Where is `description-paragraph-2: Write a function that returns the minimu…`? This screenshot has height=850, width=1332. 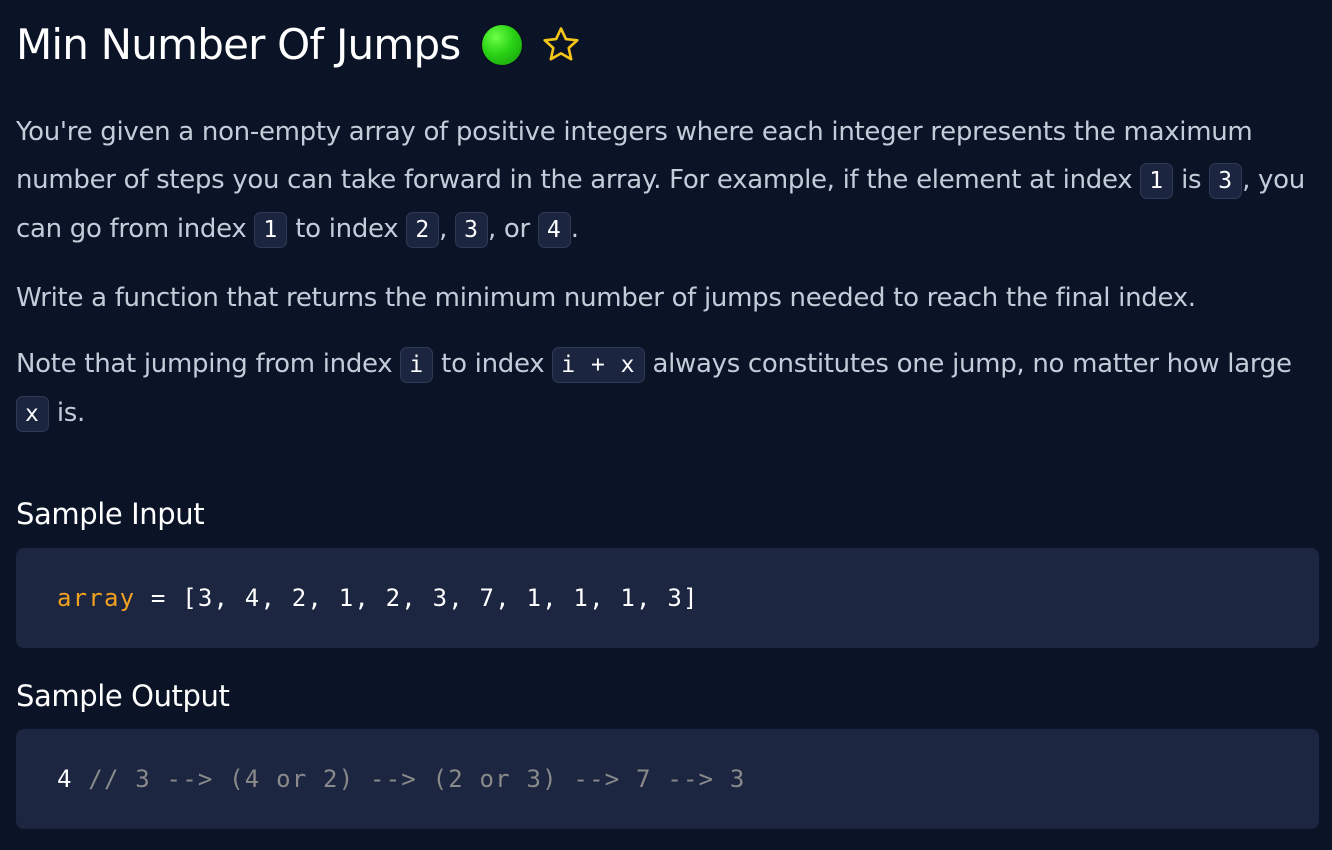 description-paragraph-2: Write a function that returns the minimu… is located at coordinates (606, 298).